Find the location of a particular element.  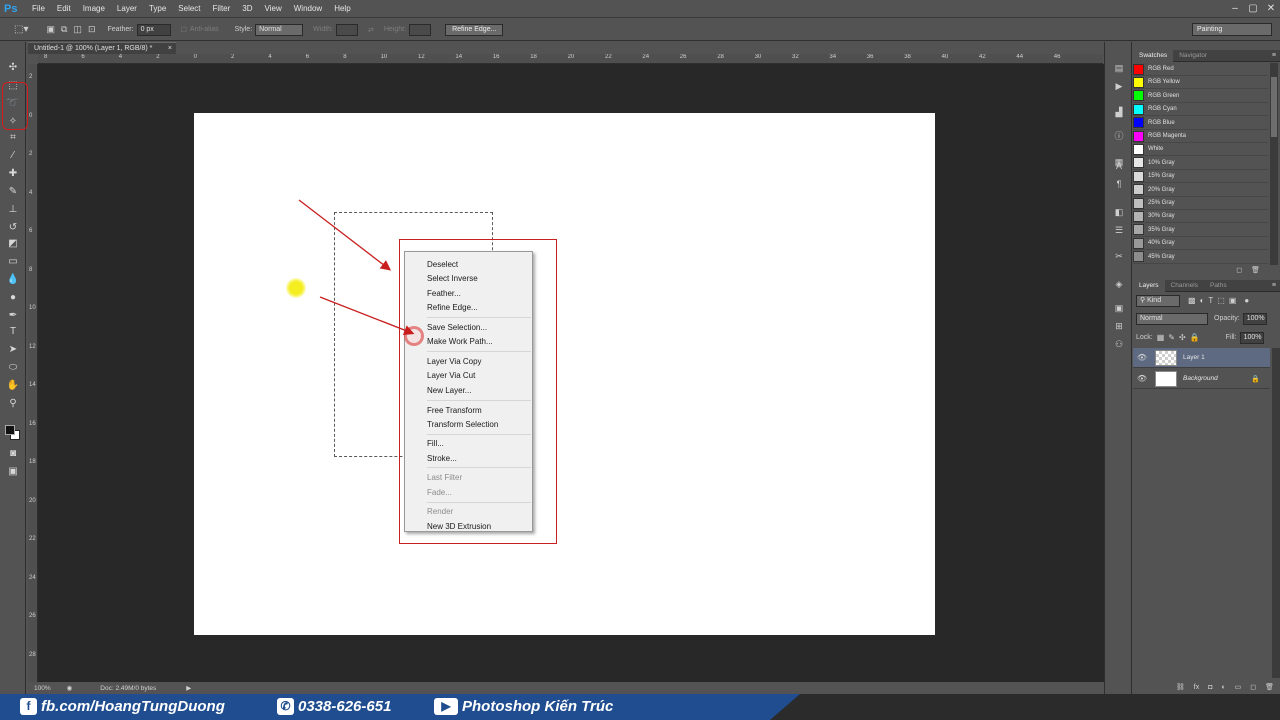

feather-input: 0 px is located at coordinates (153, 29).